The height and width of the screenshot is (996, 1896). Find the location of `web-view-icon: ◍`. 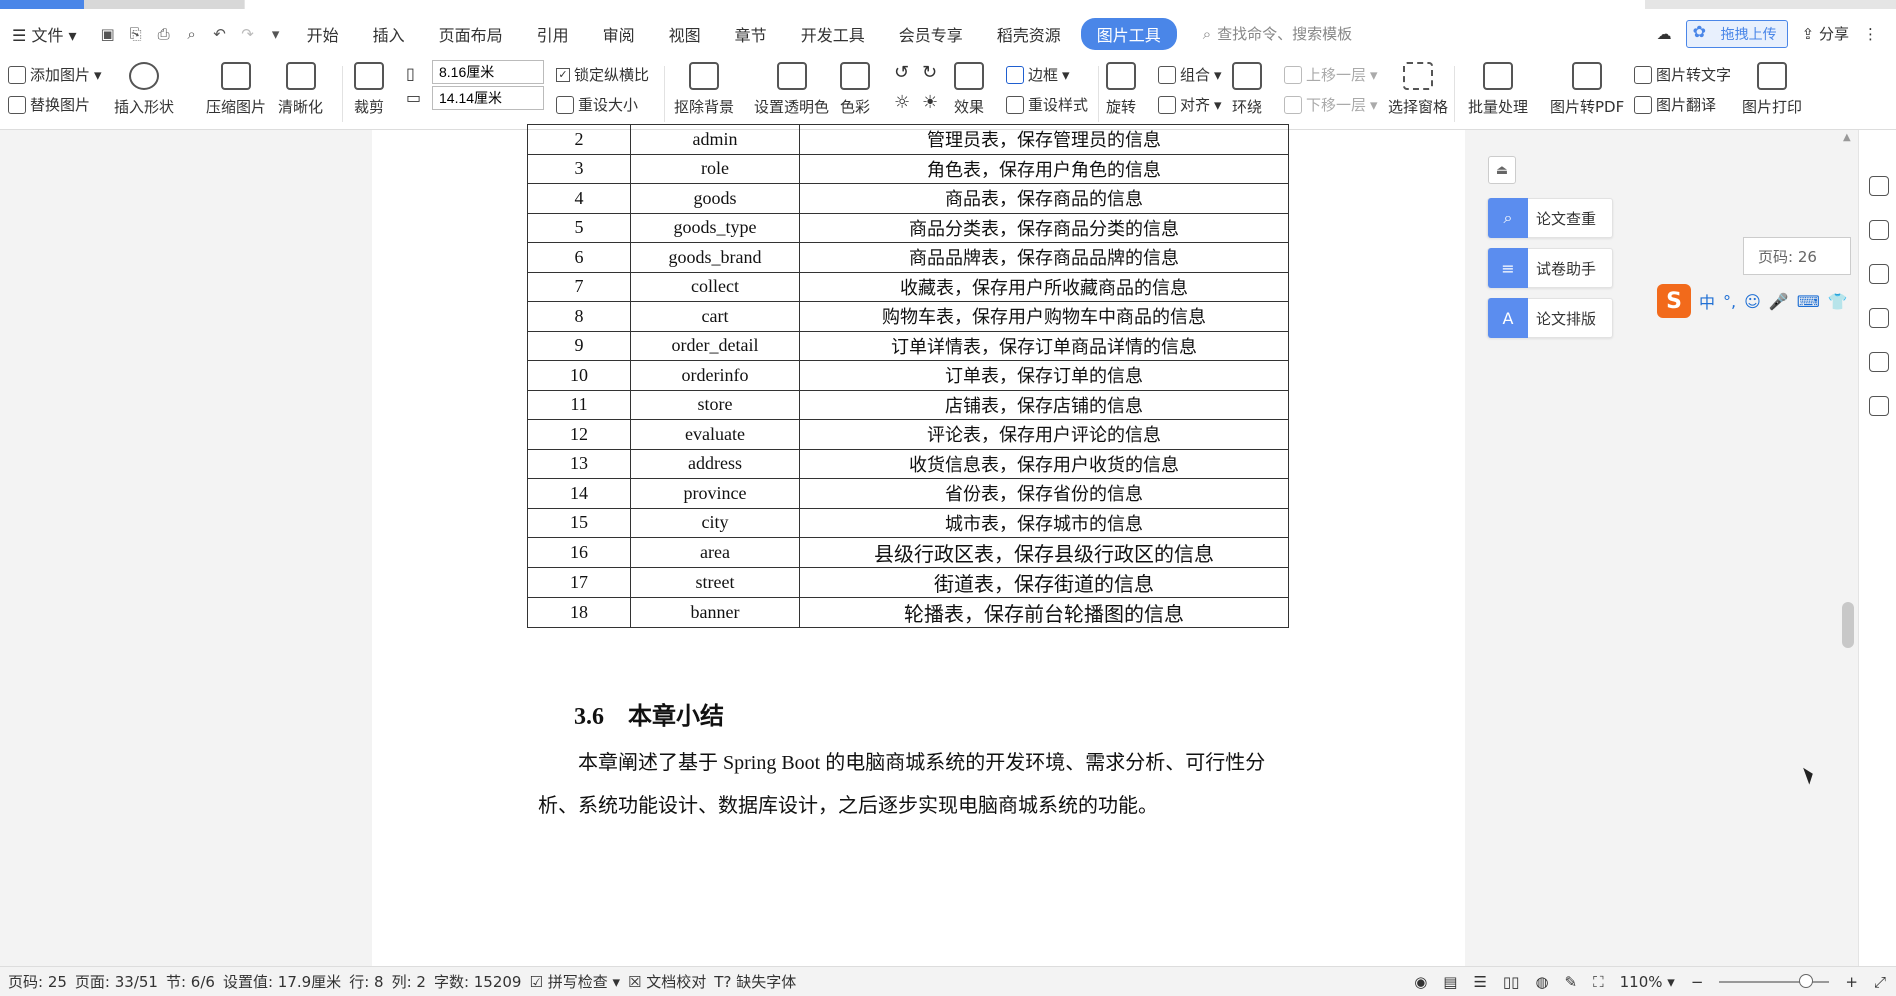

web-view-icon: ◍ is located at coordinates (1541, 982).